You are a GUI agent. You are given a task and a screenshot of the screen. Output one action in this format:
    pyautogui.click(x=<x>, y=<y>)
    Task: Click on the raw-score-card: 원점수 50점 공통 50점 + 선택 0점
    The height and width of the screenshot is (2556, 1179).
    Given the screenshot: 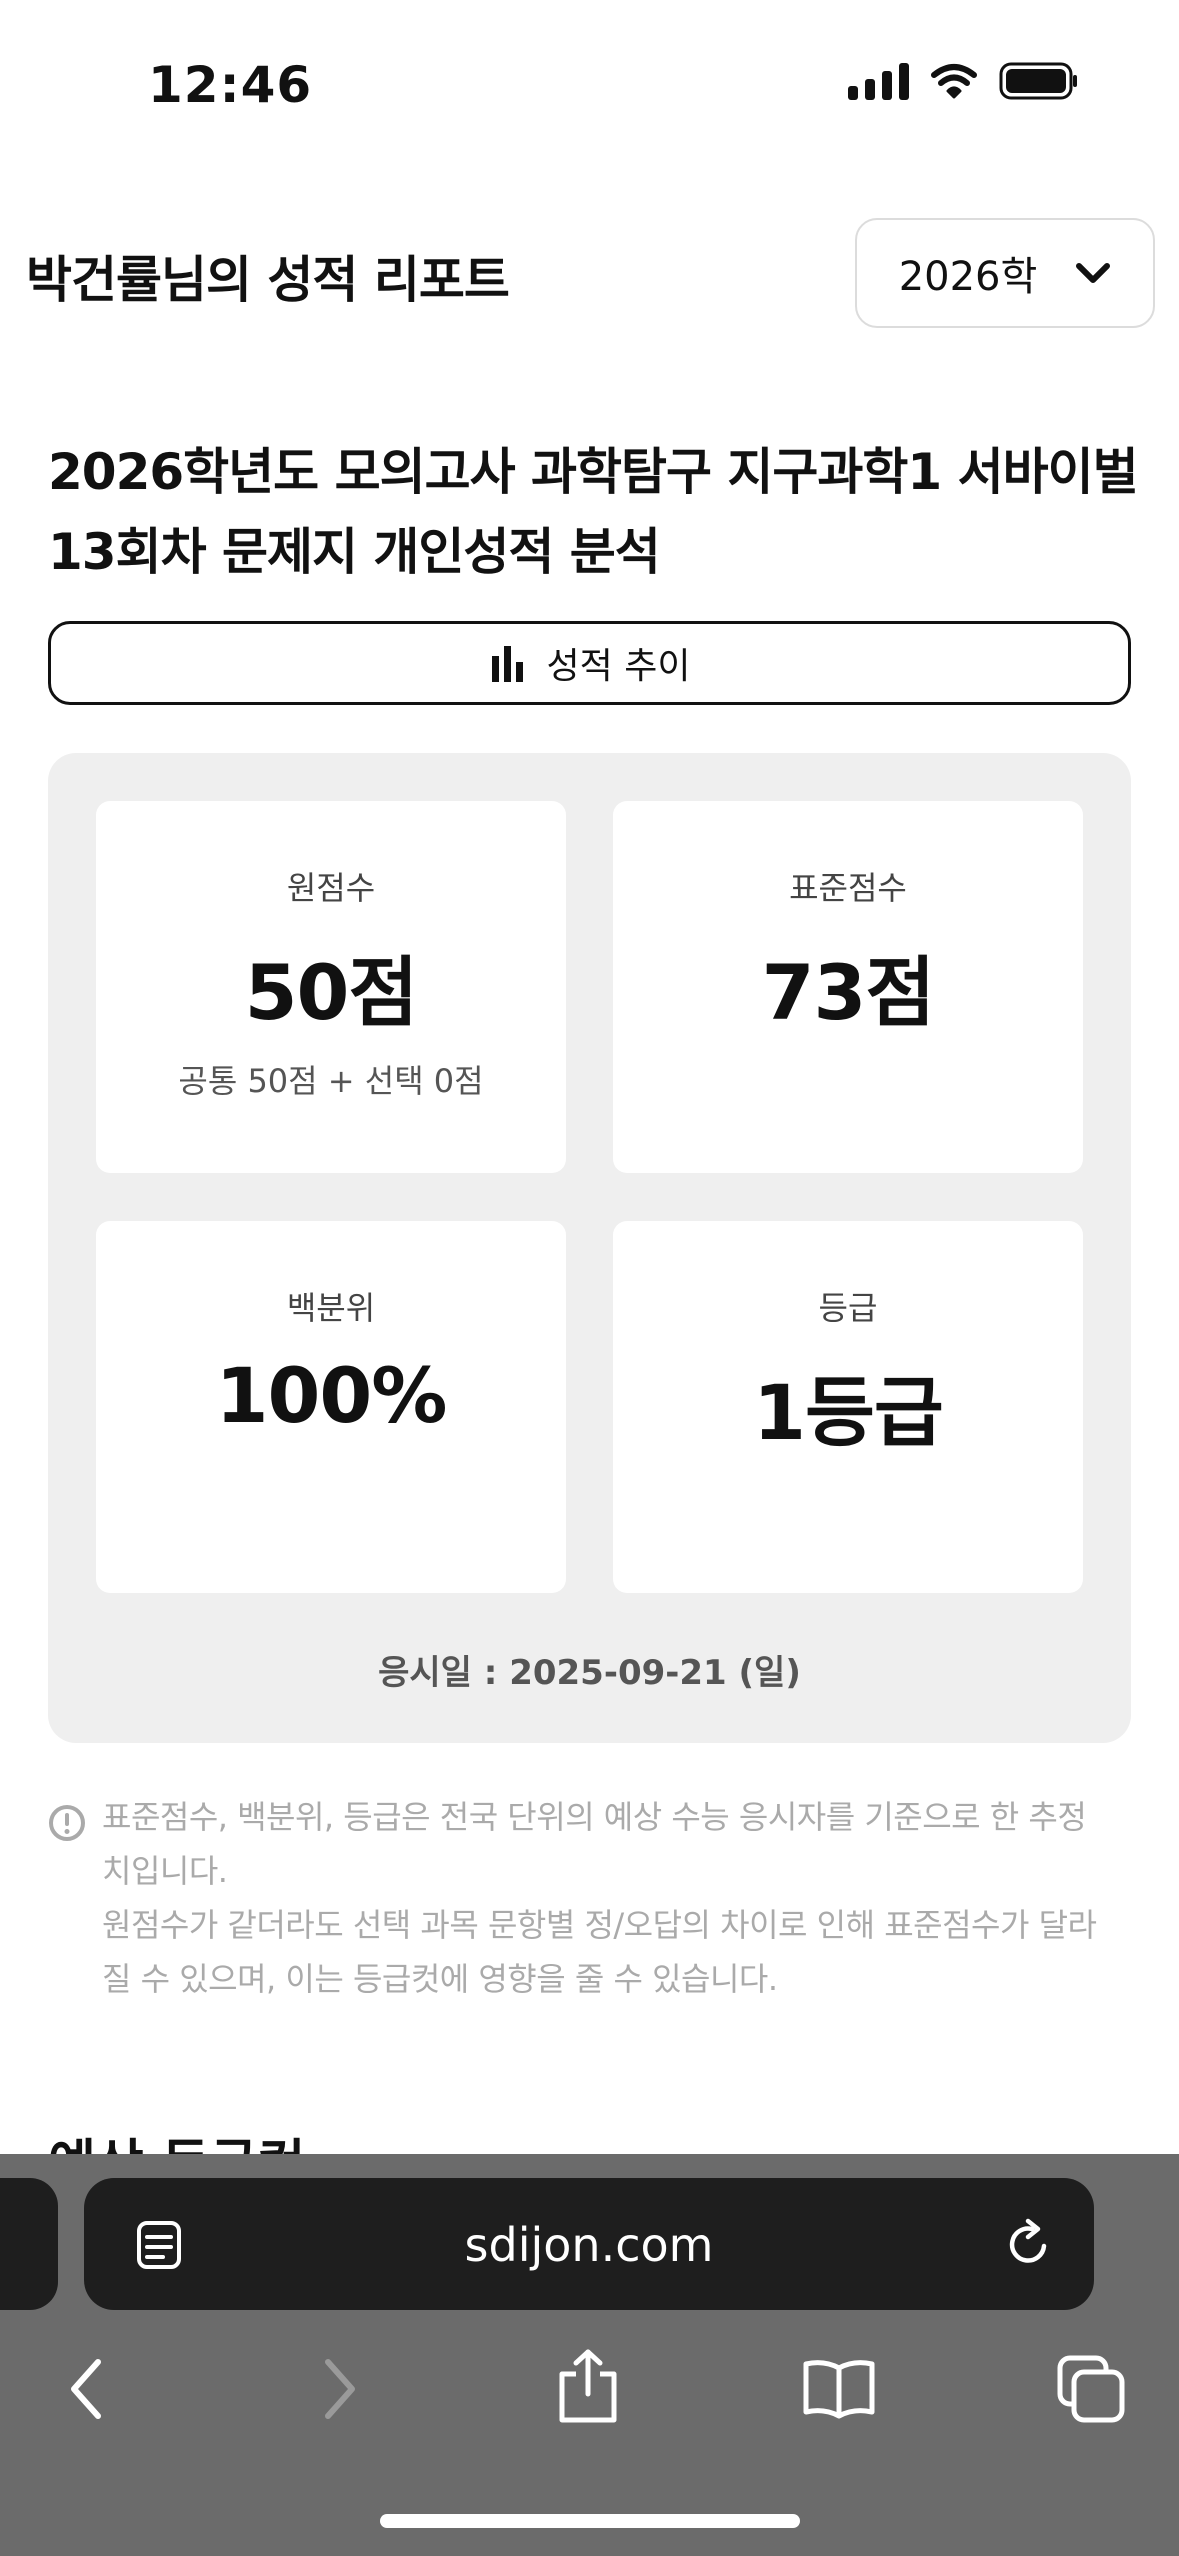 What is the action you would take?
    pyautogui.click(x=331, y=987)
    